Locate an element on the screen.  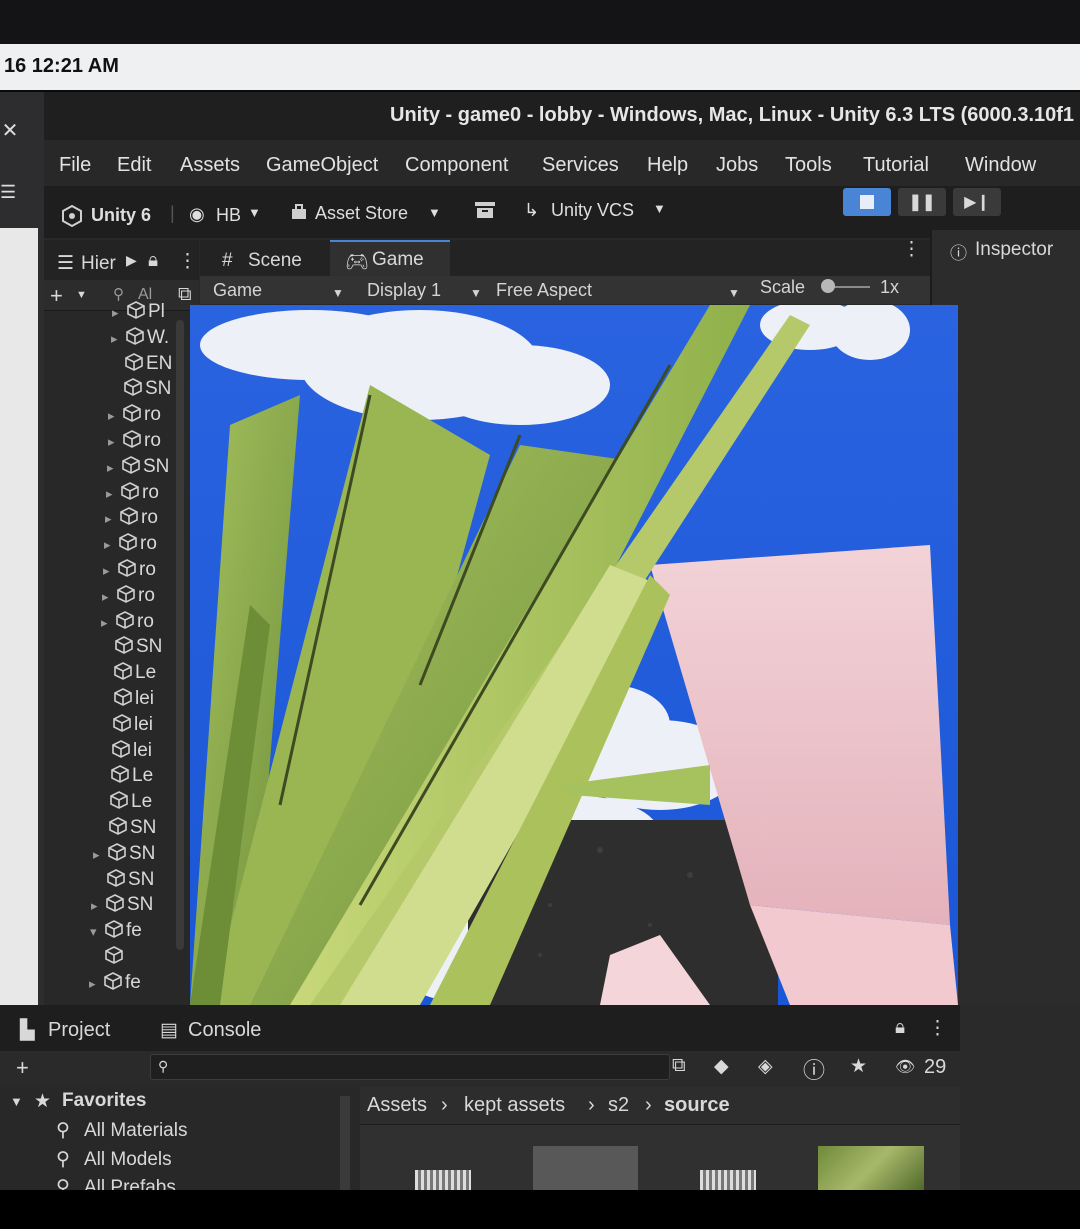
hierarchy-row: ▸ fe is located at coordinates (115, 984).